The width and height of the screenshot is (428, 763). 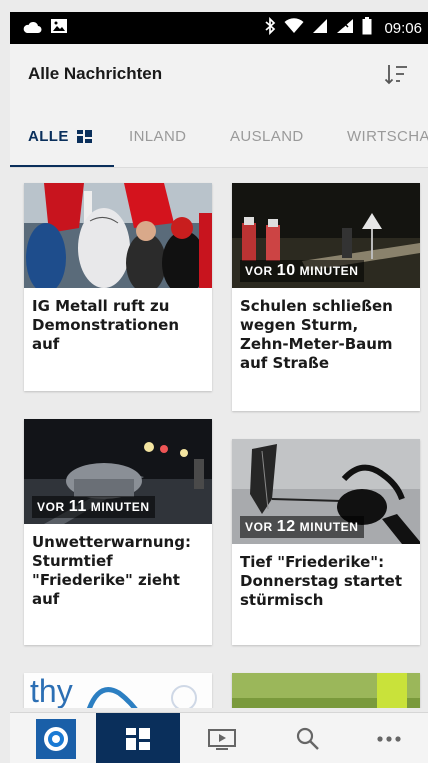 I want to click on news-image: thy, so click(x=118, y=690).